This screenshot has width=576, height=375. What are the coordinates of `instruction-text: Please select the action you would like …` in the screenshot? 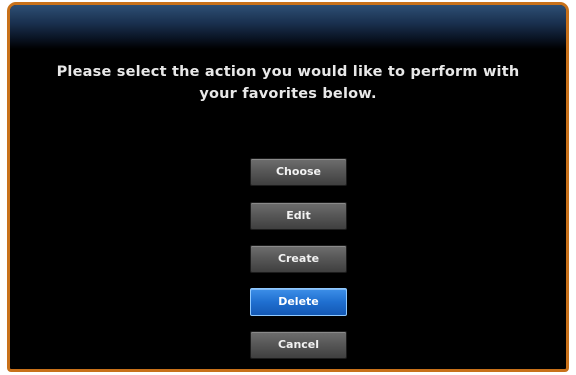 It's located at (288, 83).